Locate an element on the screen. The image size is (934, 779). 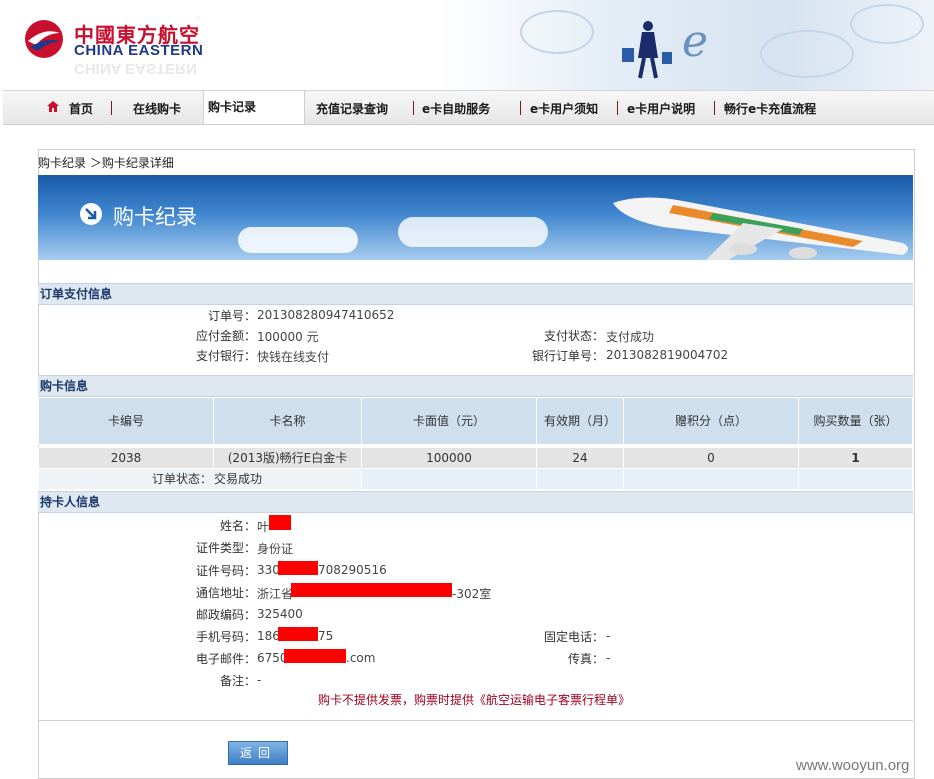
id-number-label: 证件号码： is located at coordinates (225, 571).